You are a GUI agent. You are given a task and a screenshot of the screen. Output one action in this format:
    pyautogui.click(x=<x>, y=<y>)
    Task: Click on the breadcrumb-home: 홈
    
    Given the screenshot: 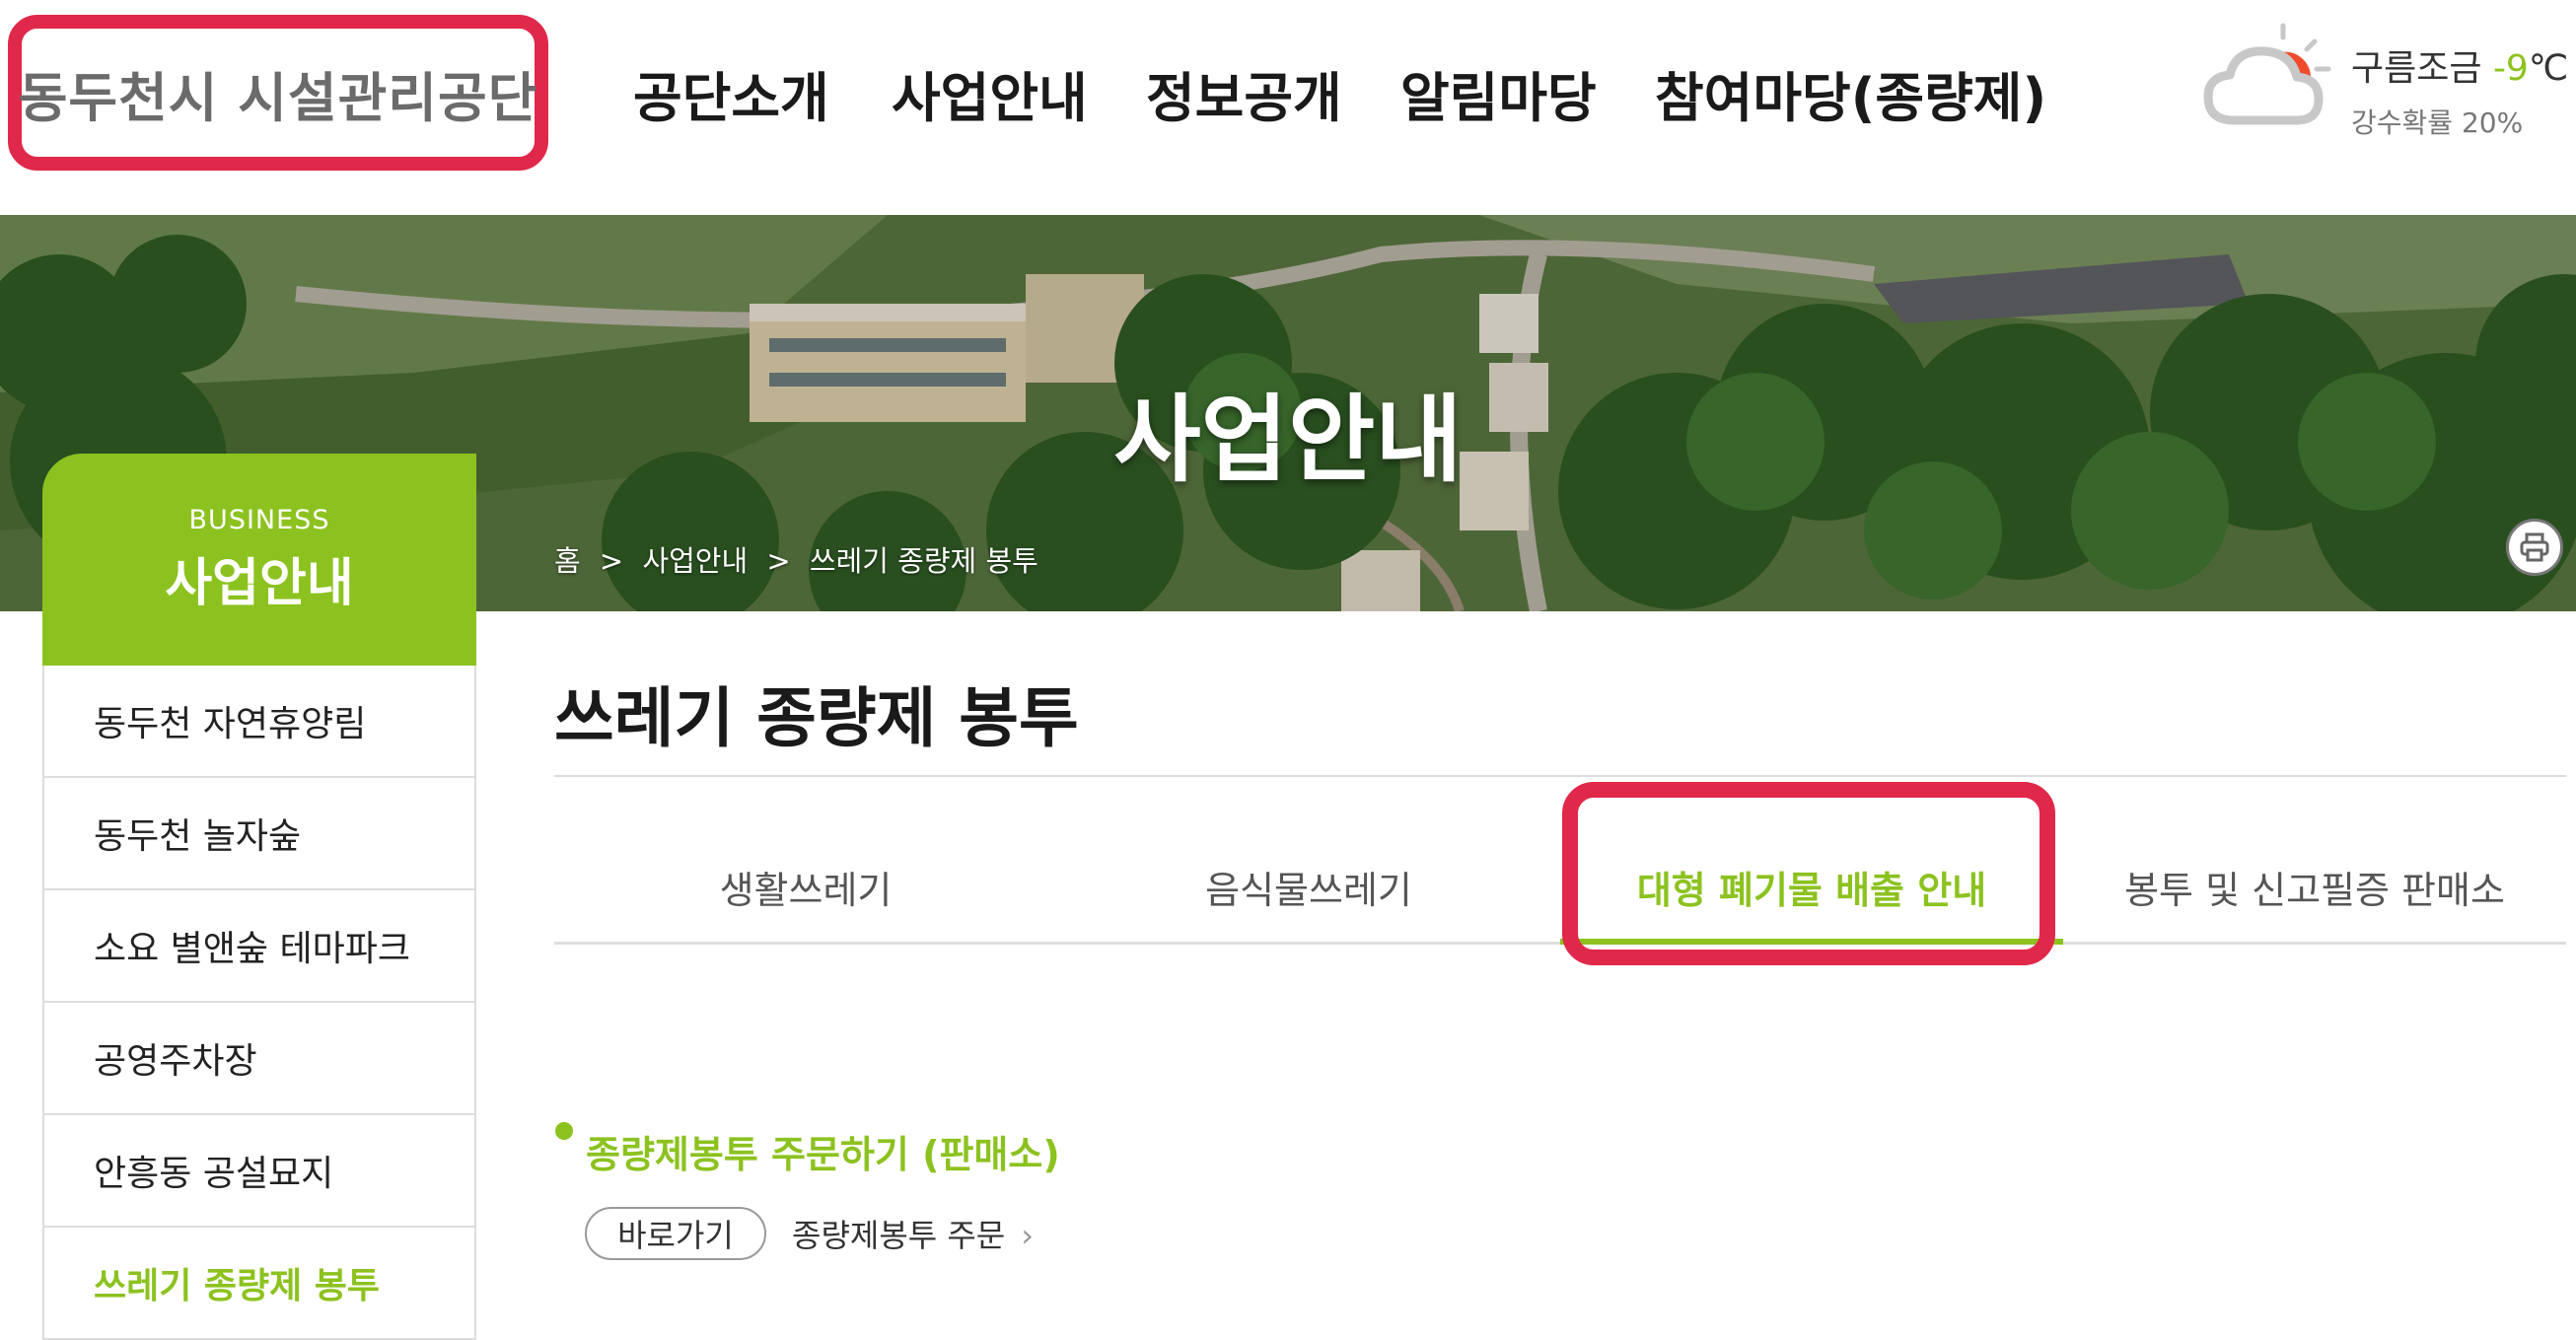 What is the action you would take?
    pyautogui.click(x=567, y=561)
    